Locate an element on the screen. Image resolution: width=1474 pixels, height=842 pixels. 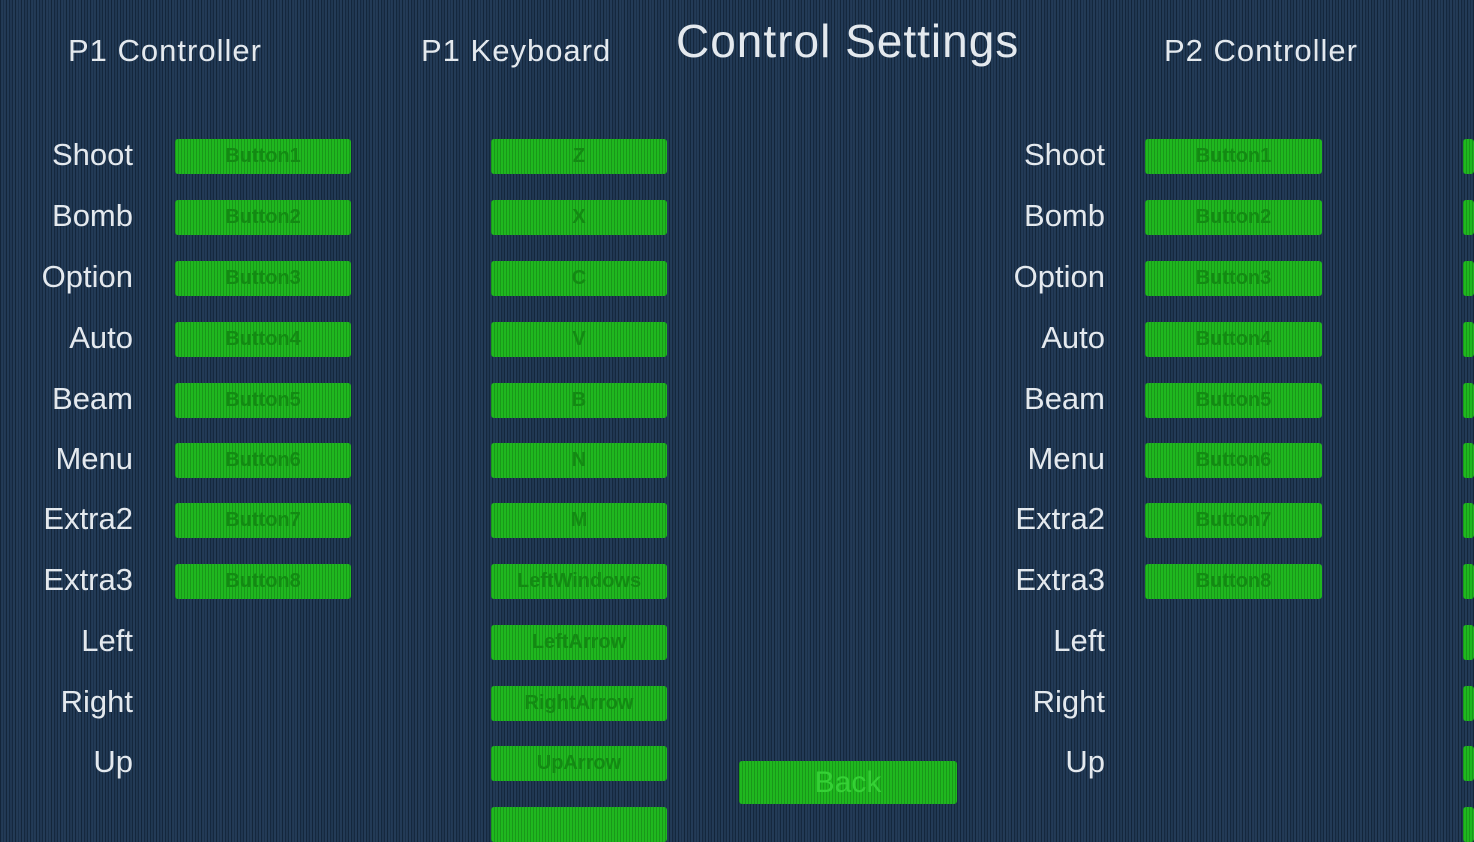
p1-controller-binding-shoot: Button1 is located at coordinates (263, 156).